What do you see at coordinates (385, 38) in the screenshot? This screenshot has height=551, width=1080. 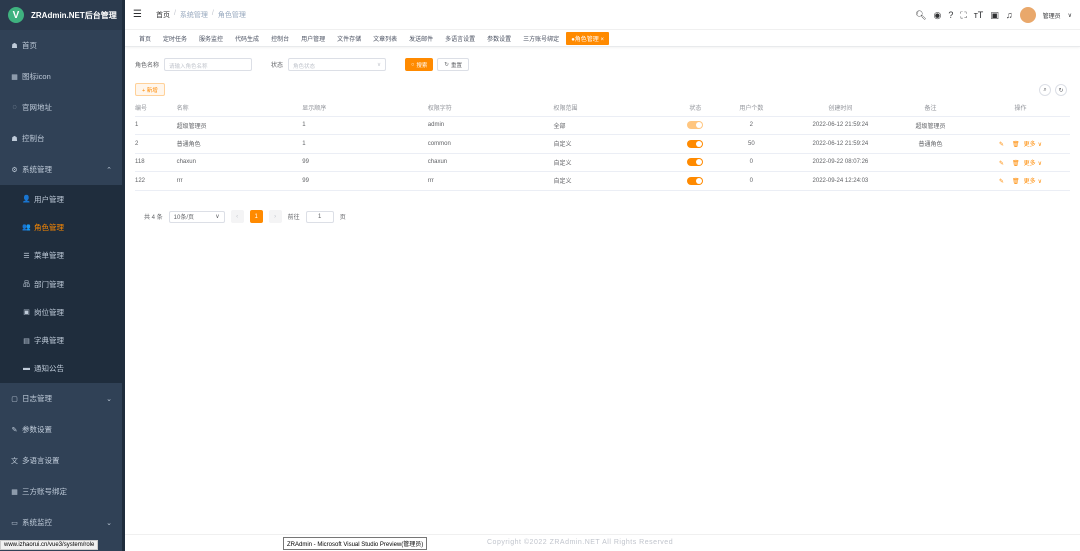 I see `tag-8: 文章列表` at bounding box center [385, 38].